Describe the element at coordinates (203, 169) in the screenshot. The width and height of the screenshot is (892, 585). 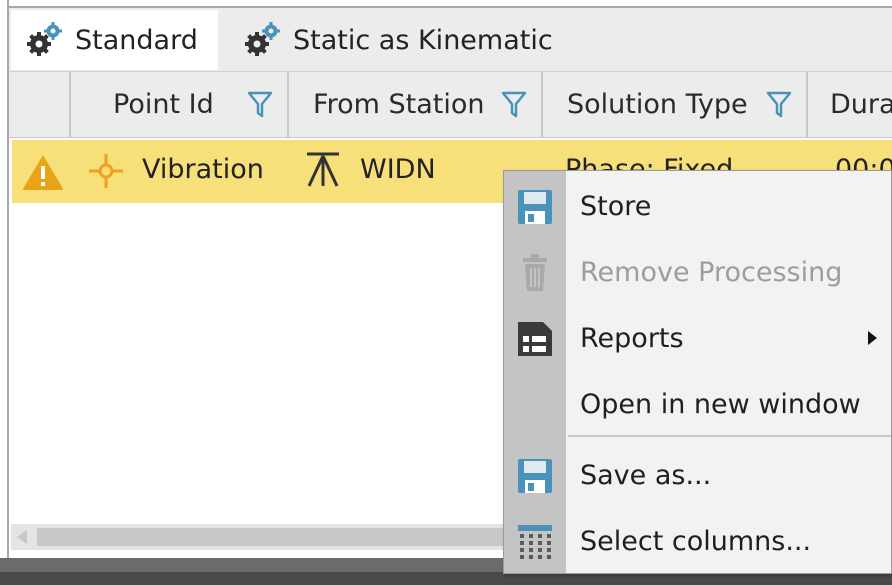
I see `point-id-cell: Vibration` at that location.